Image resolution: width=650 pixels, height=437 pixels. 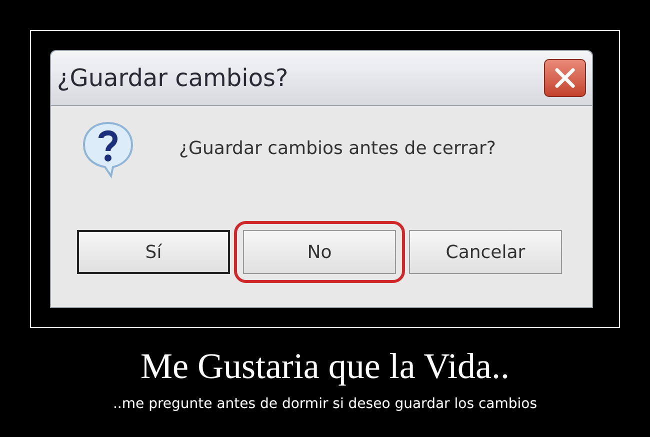 What do you see at coordinates (324, 404) in the screenshot?
I see `poster-subtitle: ..me pregunte antes de dormir si deseo guardar los cambios` at bounding box center [324, 404].